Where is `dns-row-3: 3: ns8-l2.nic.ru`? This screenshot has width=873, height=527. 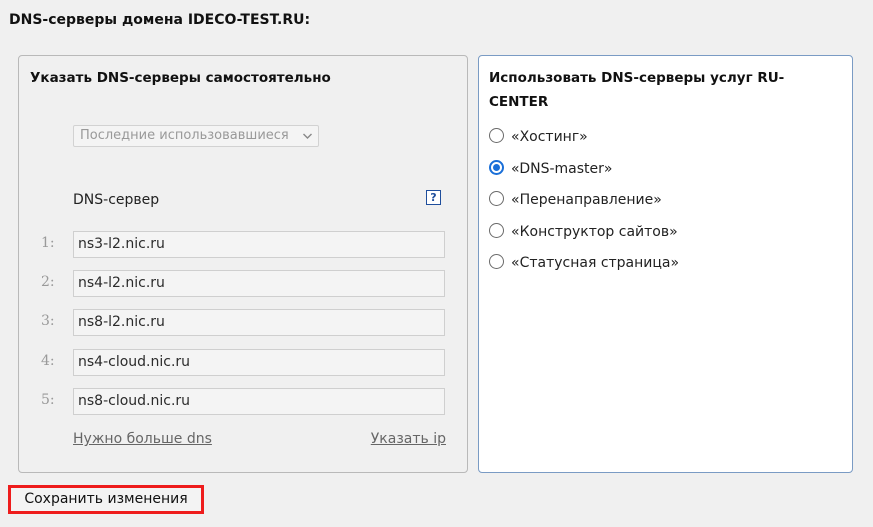
dns-row-3: 3: ns8-l2.nic.ru is located at coordinates (243, 322).